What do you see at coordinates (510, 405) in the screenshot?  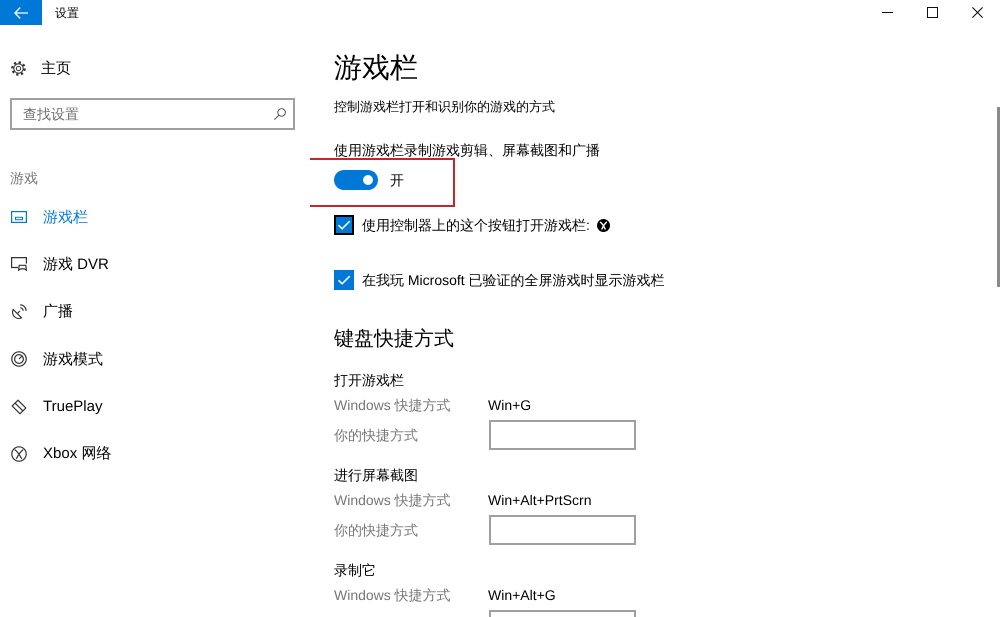 I see `shortcut-value: Win+G` at bounding box center [510, 405].